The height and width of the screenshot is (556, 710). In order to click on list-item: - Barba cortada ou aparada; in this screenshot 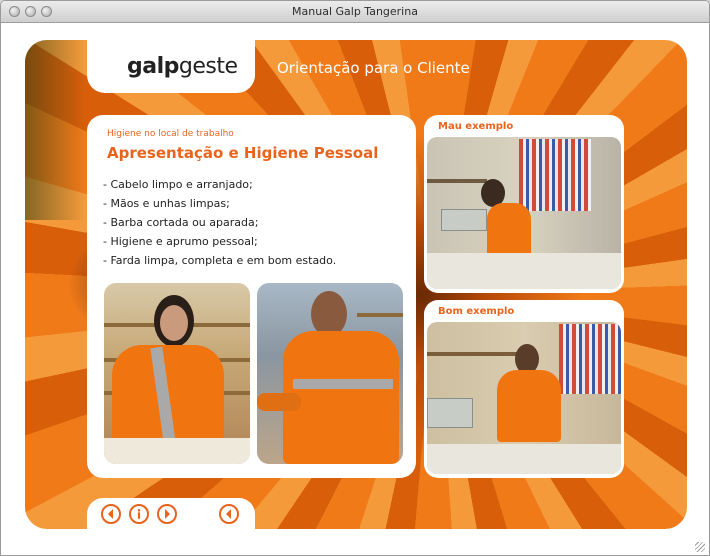, I will do `click(181, 222)`.